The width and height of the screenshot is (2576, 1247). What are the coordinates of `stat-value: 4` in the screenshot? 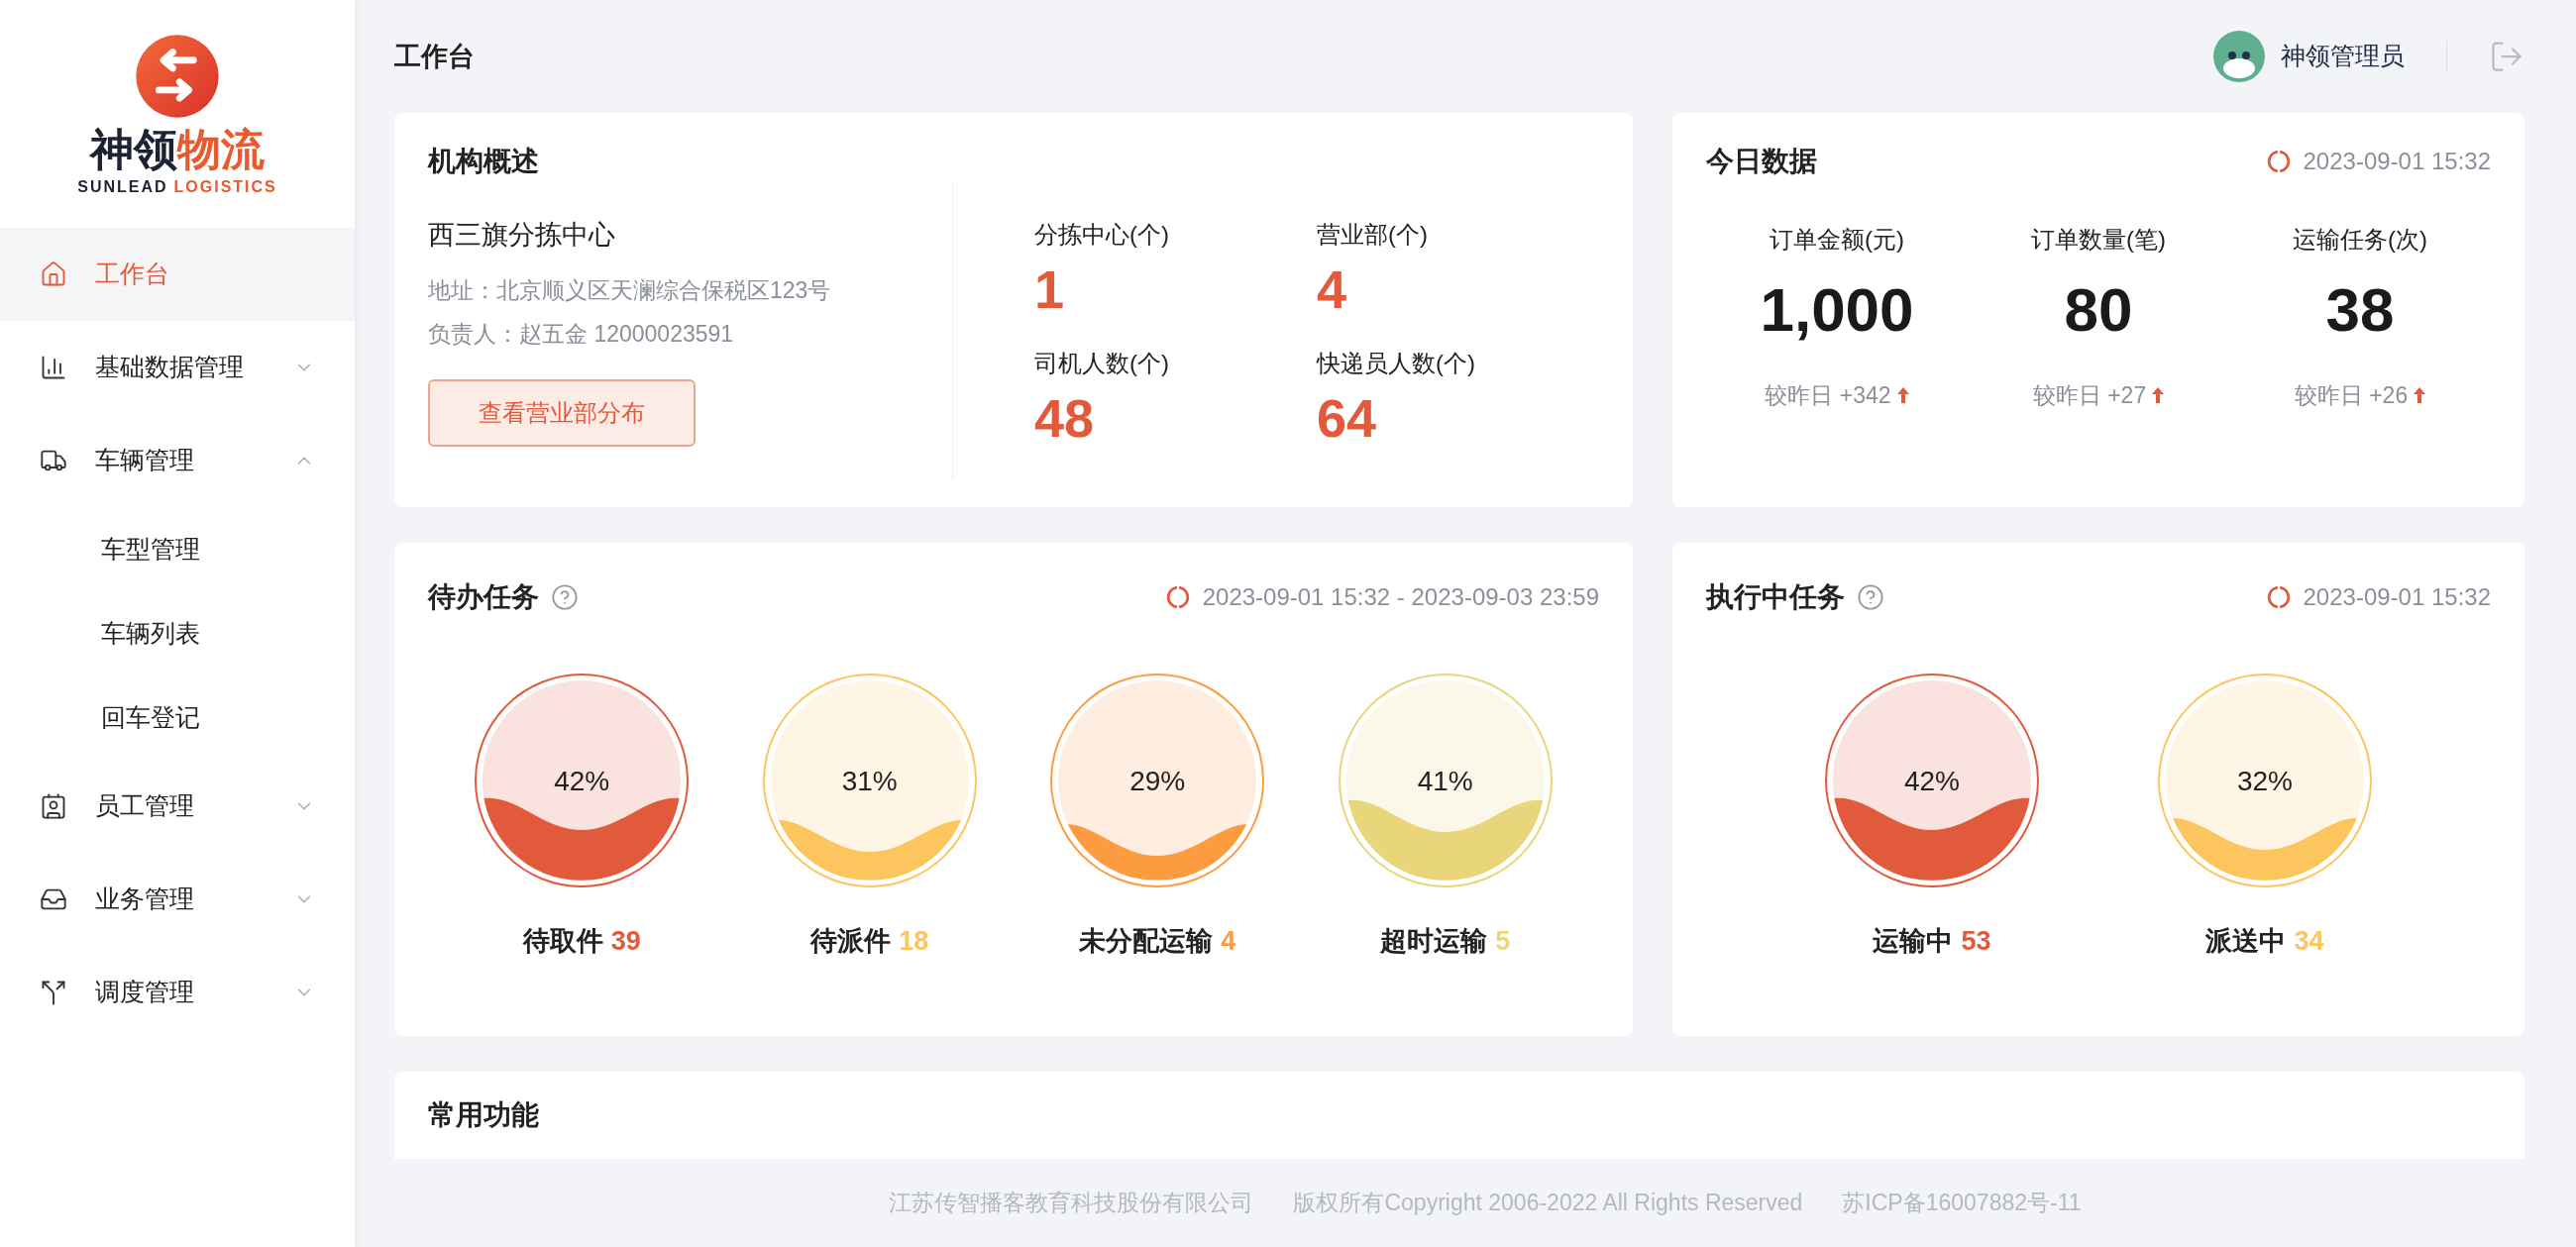 It's located at (1333, 289).